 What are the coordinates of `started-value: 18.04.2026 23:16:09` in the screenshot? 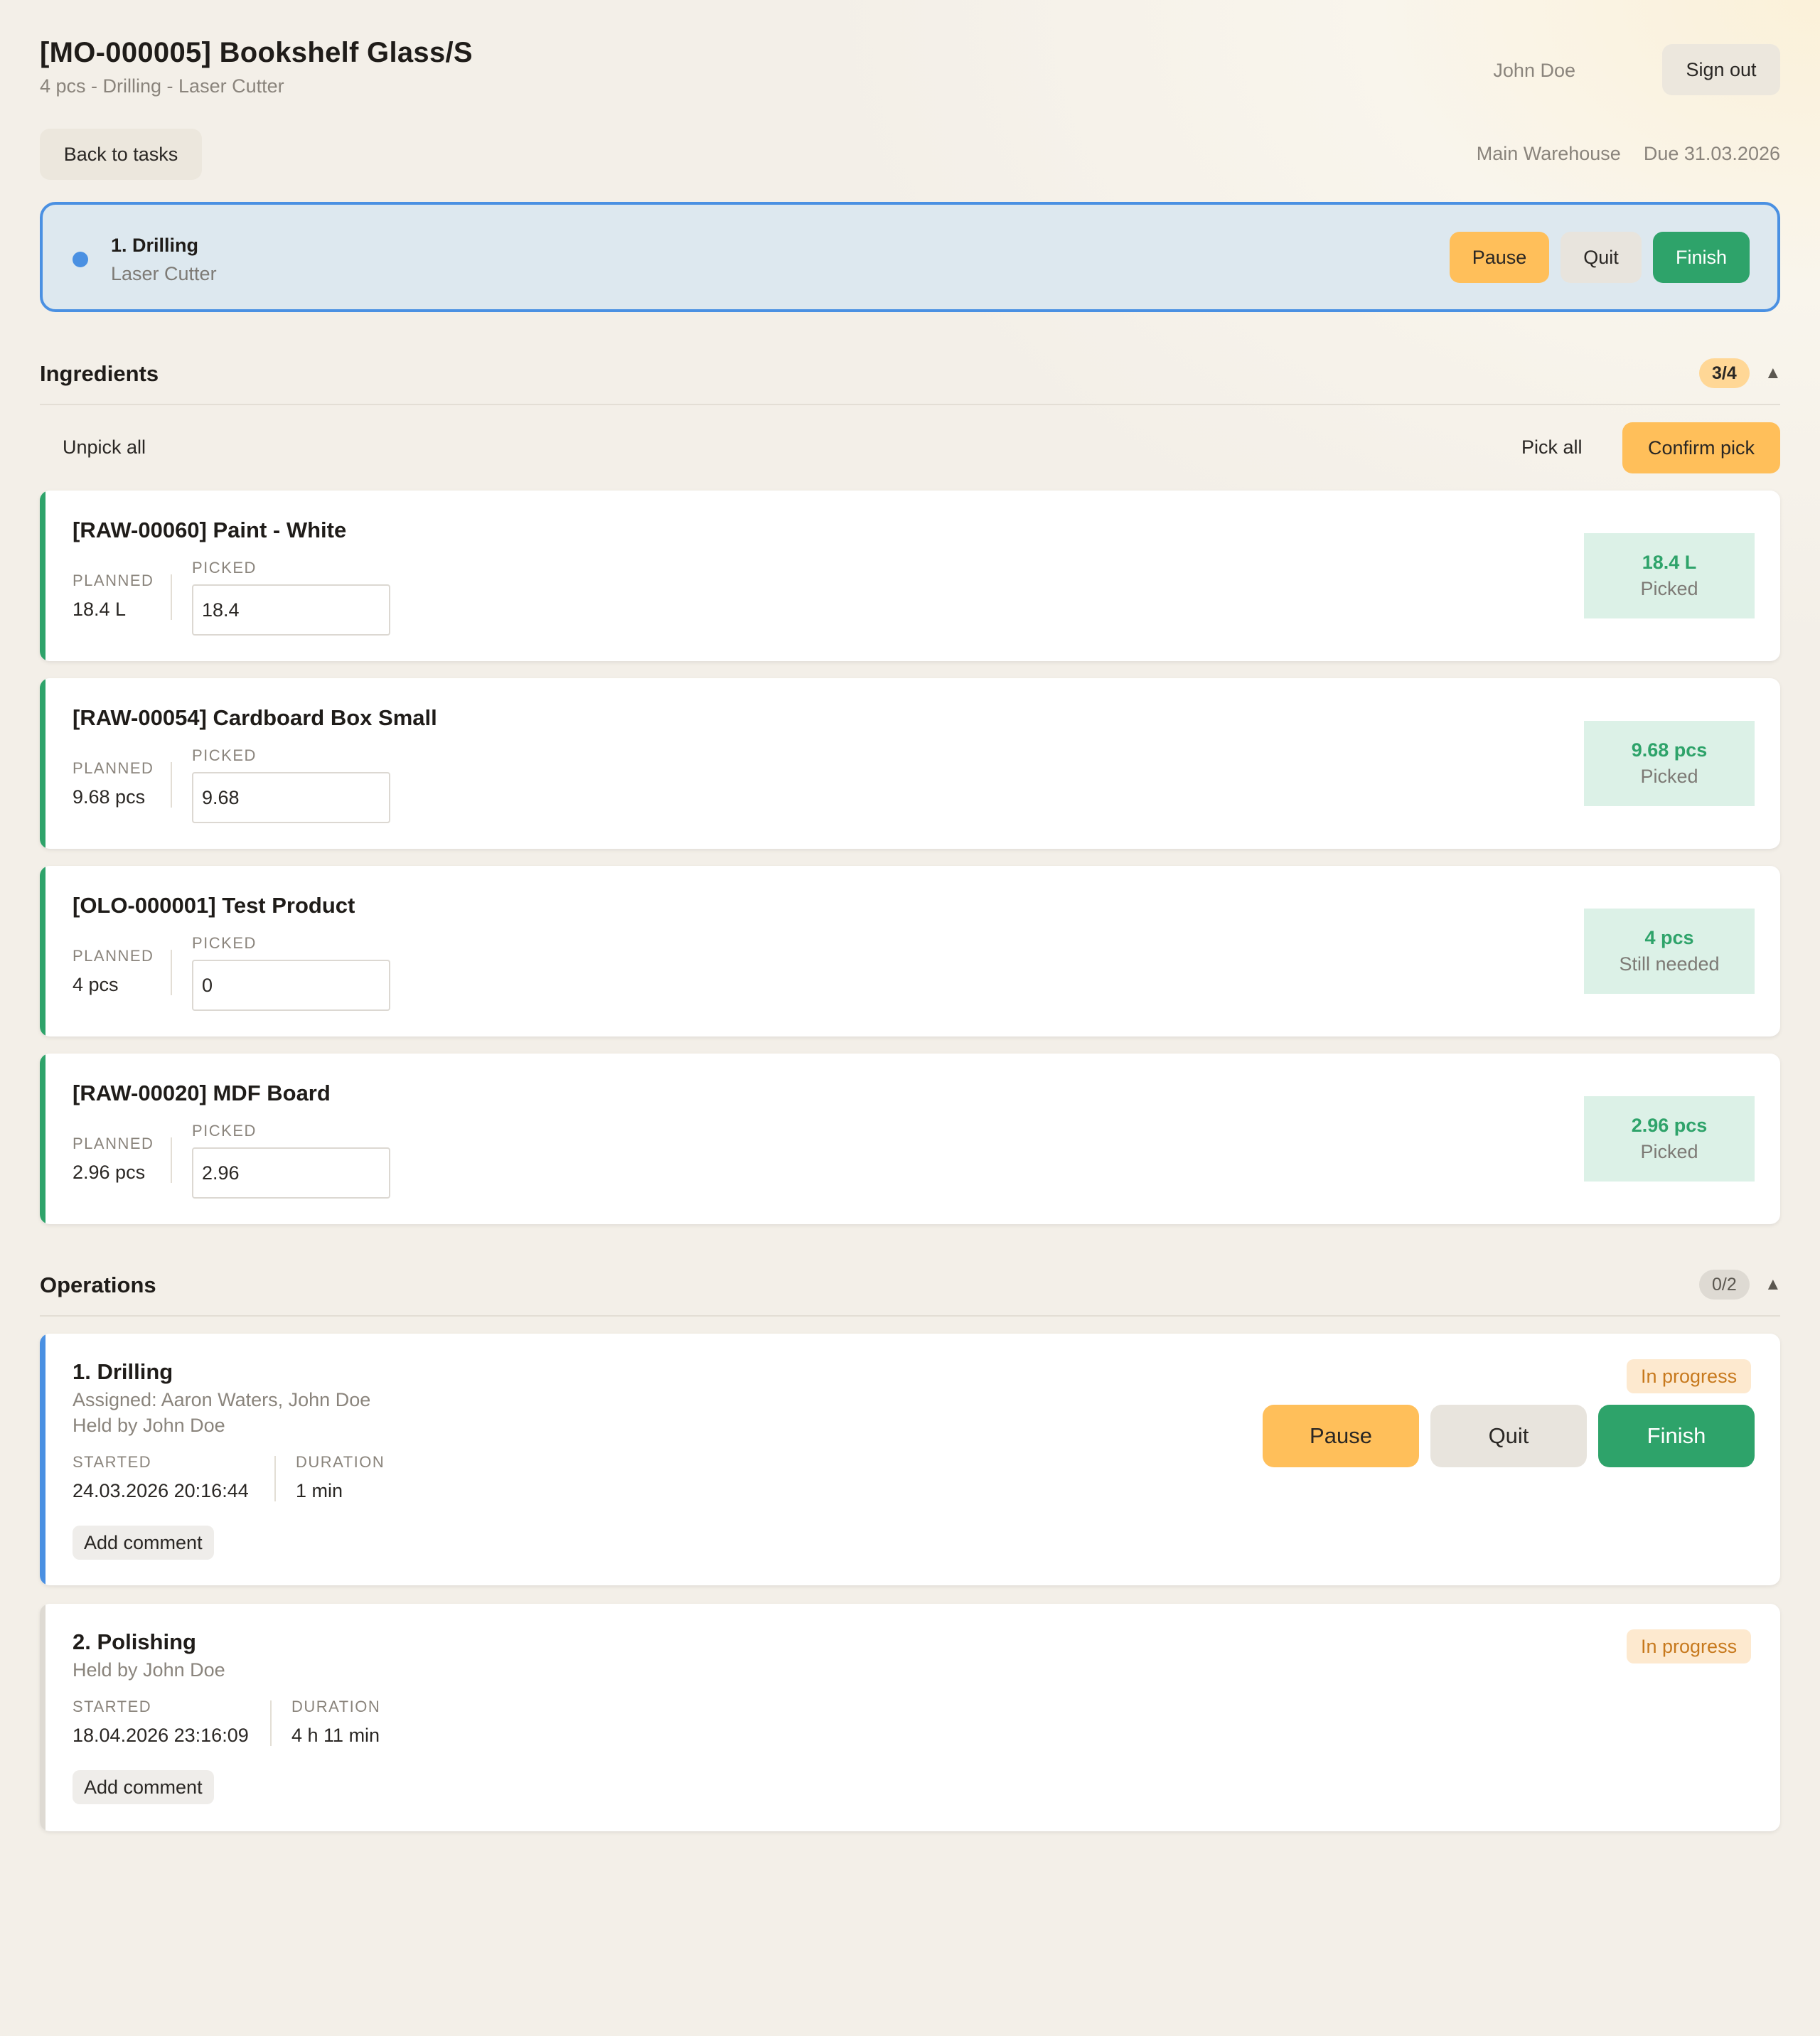 It's located at (161, 1735).